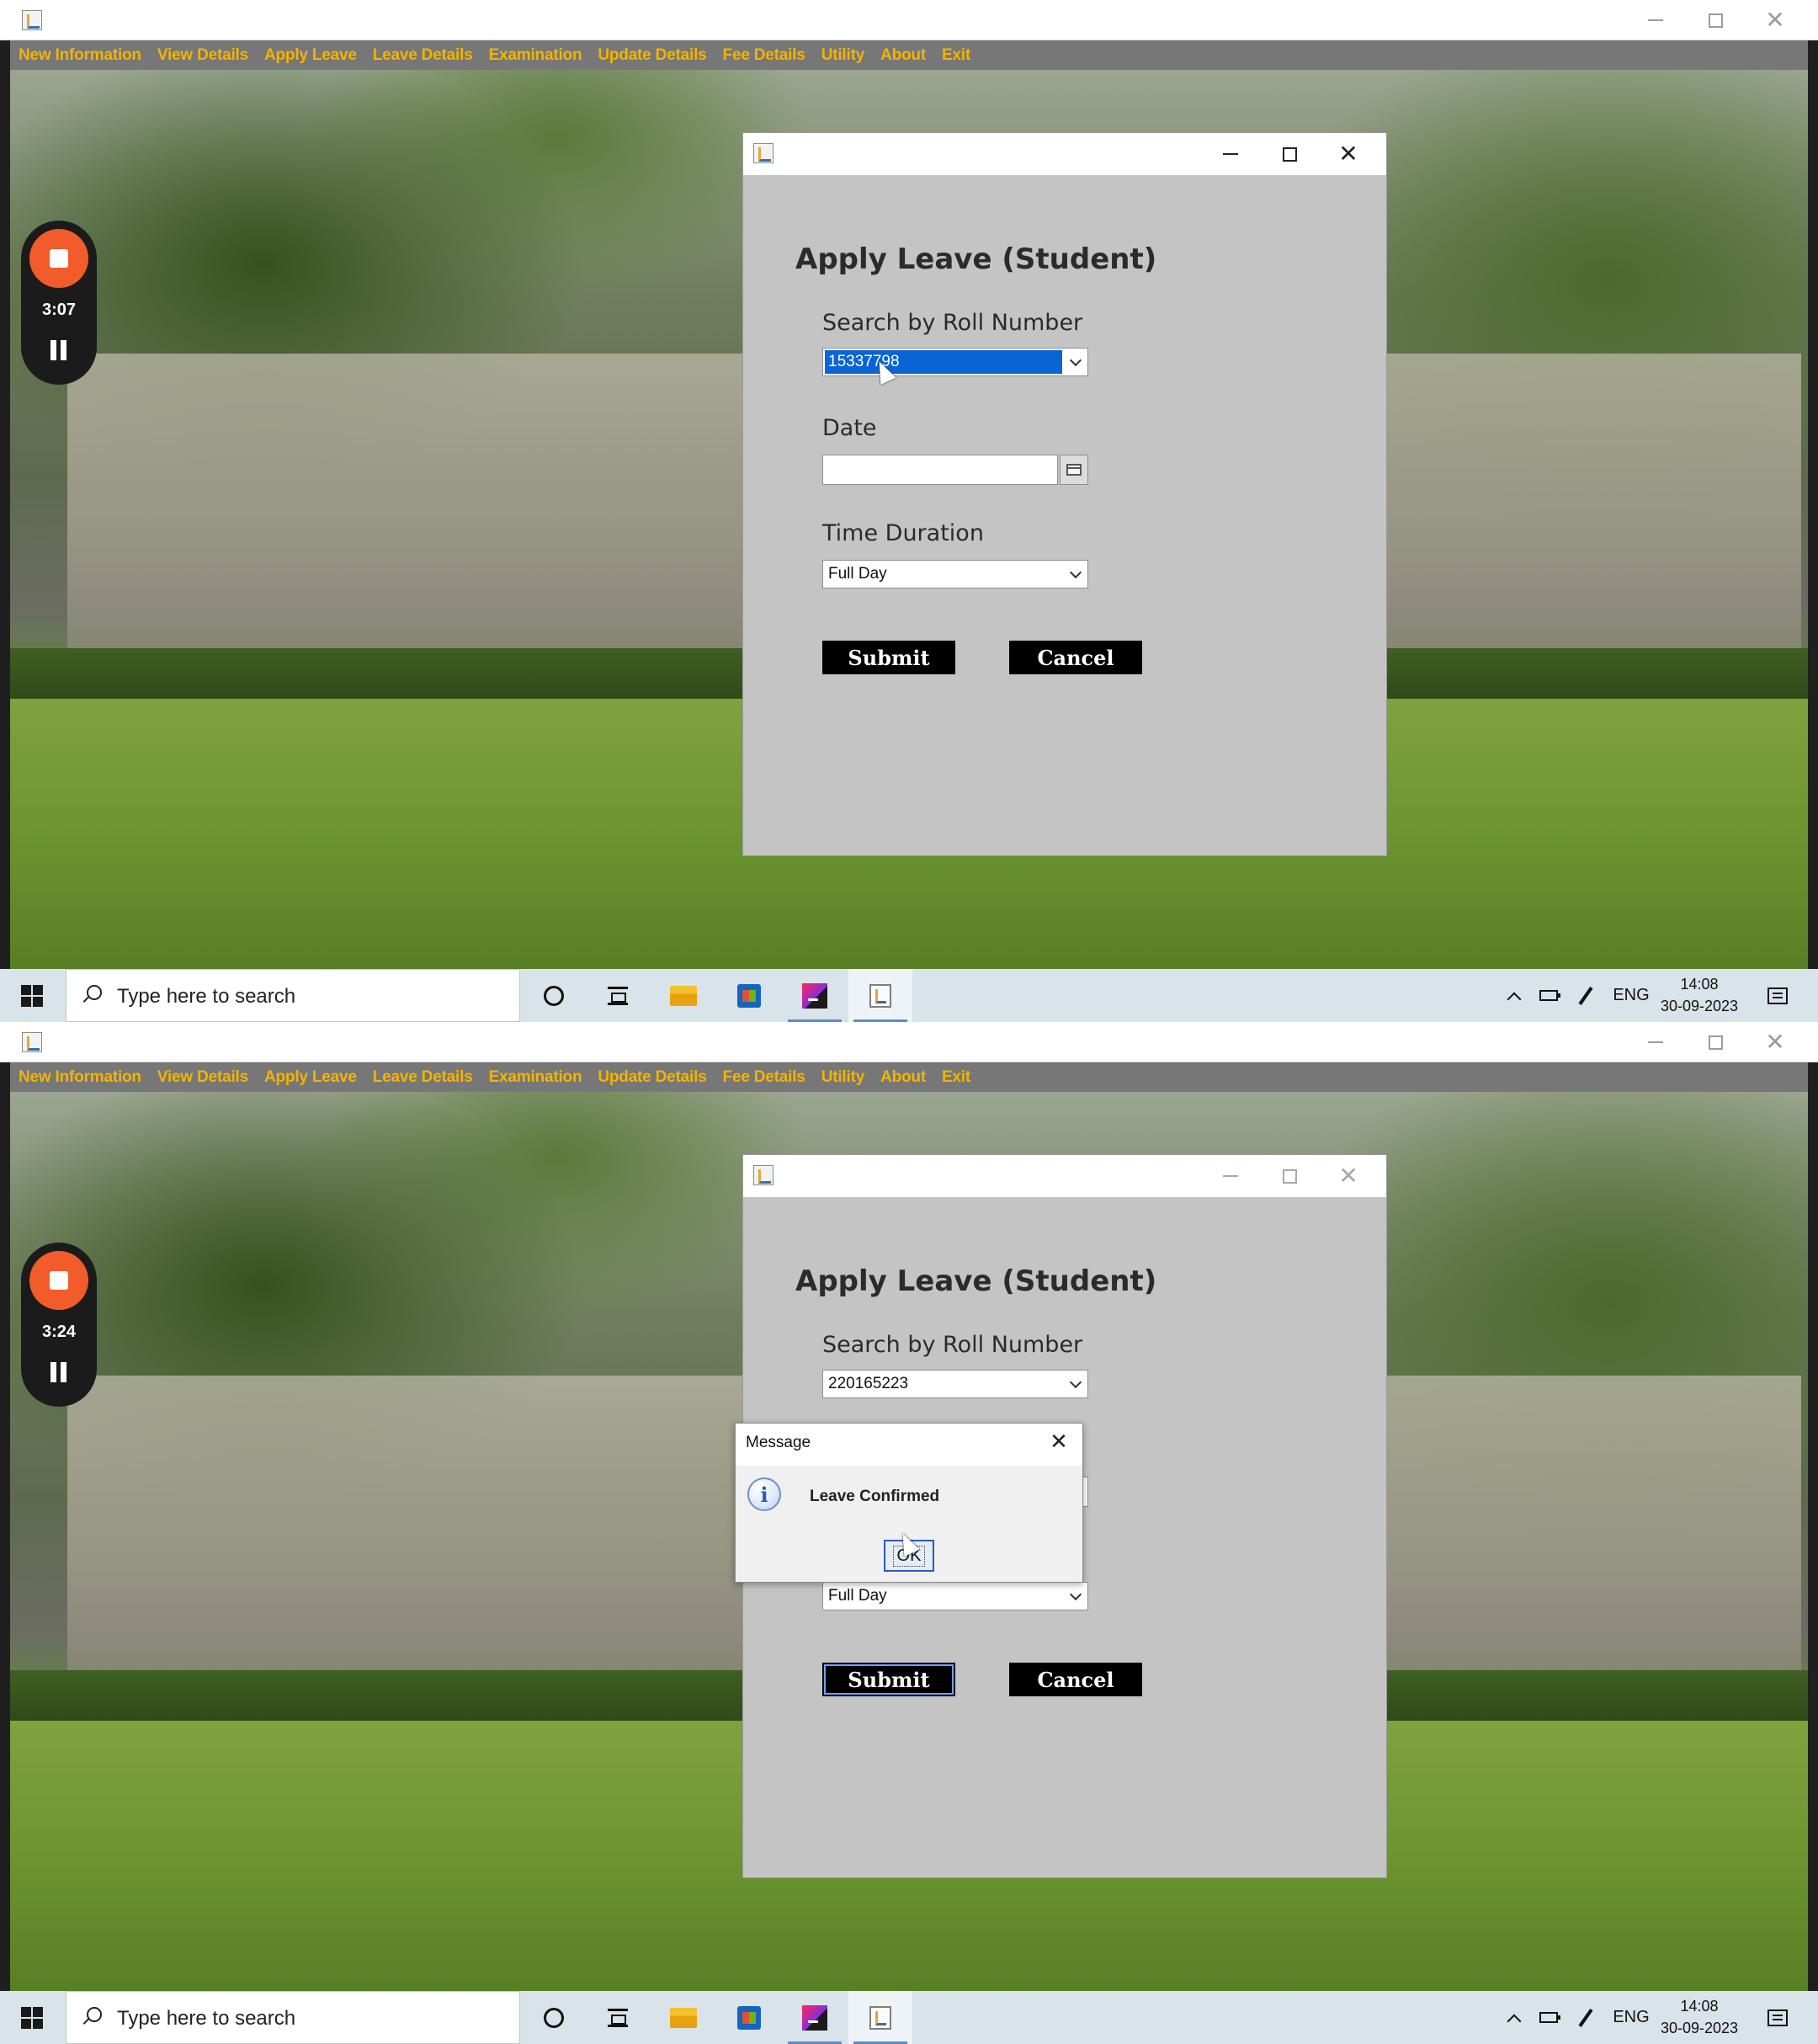 Image resolution: width=1818 pixels, height=2044 pixels. I want to click on time-duration-value: Full Day, so click(857, 574).